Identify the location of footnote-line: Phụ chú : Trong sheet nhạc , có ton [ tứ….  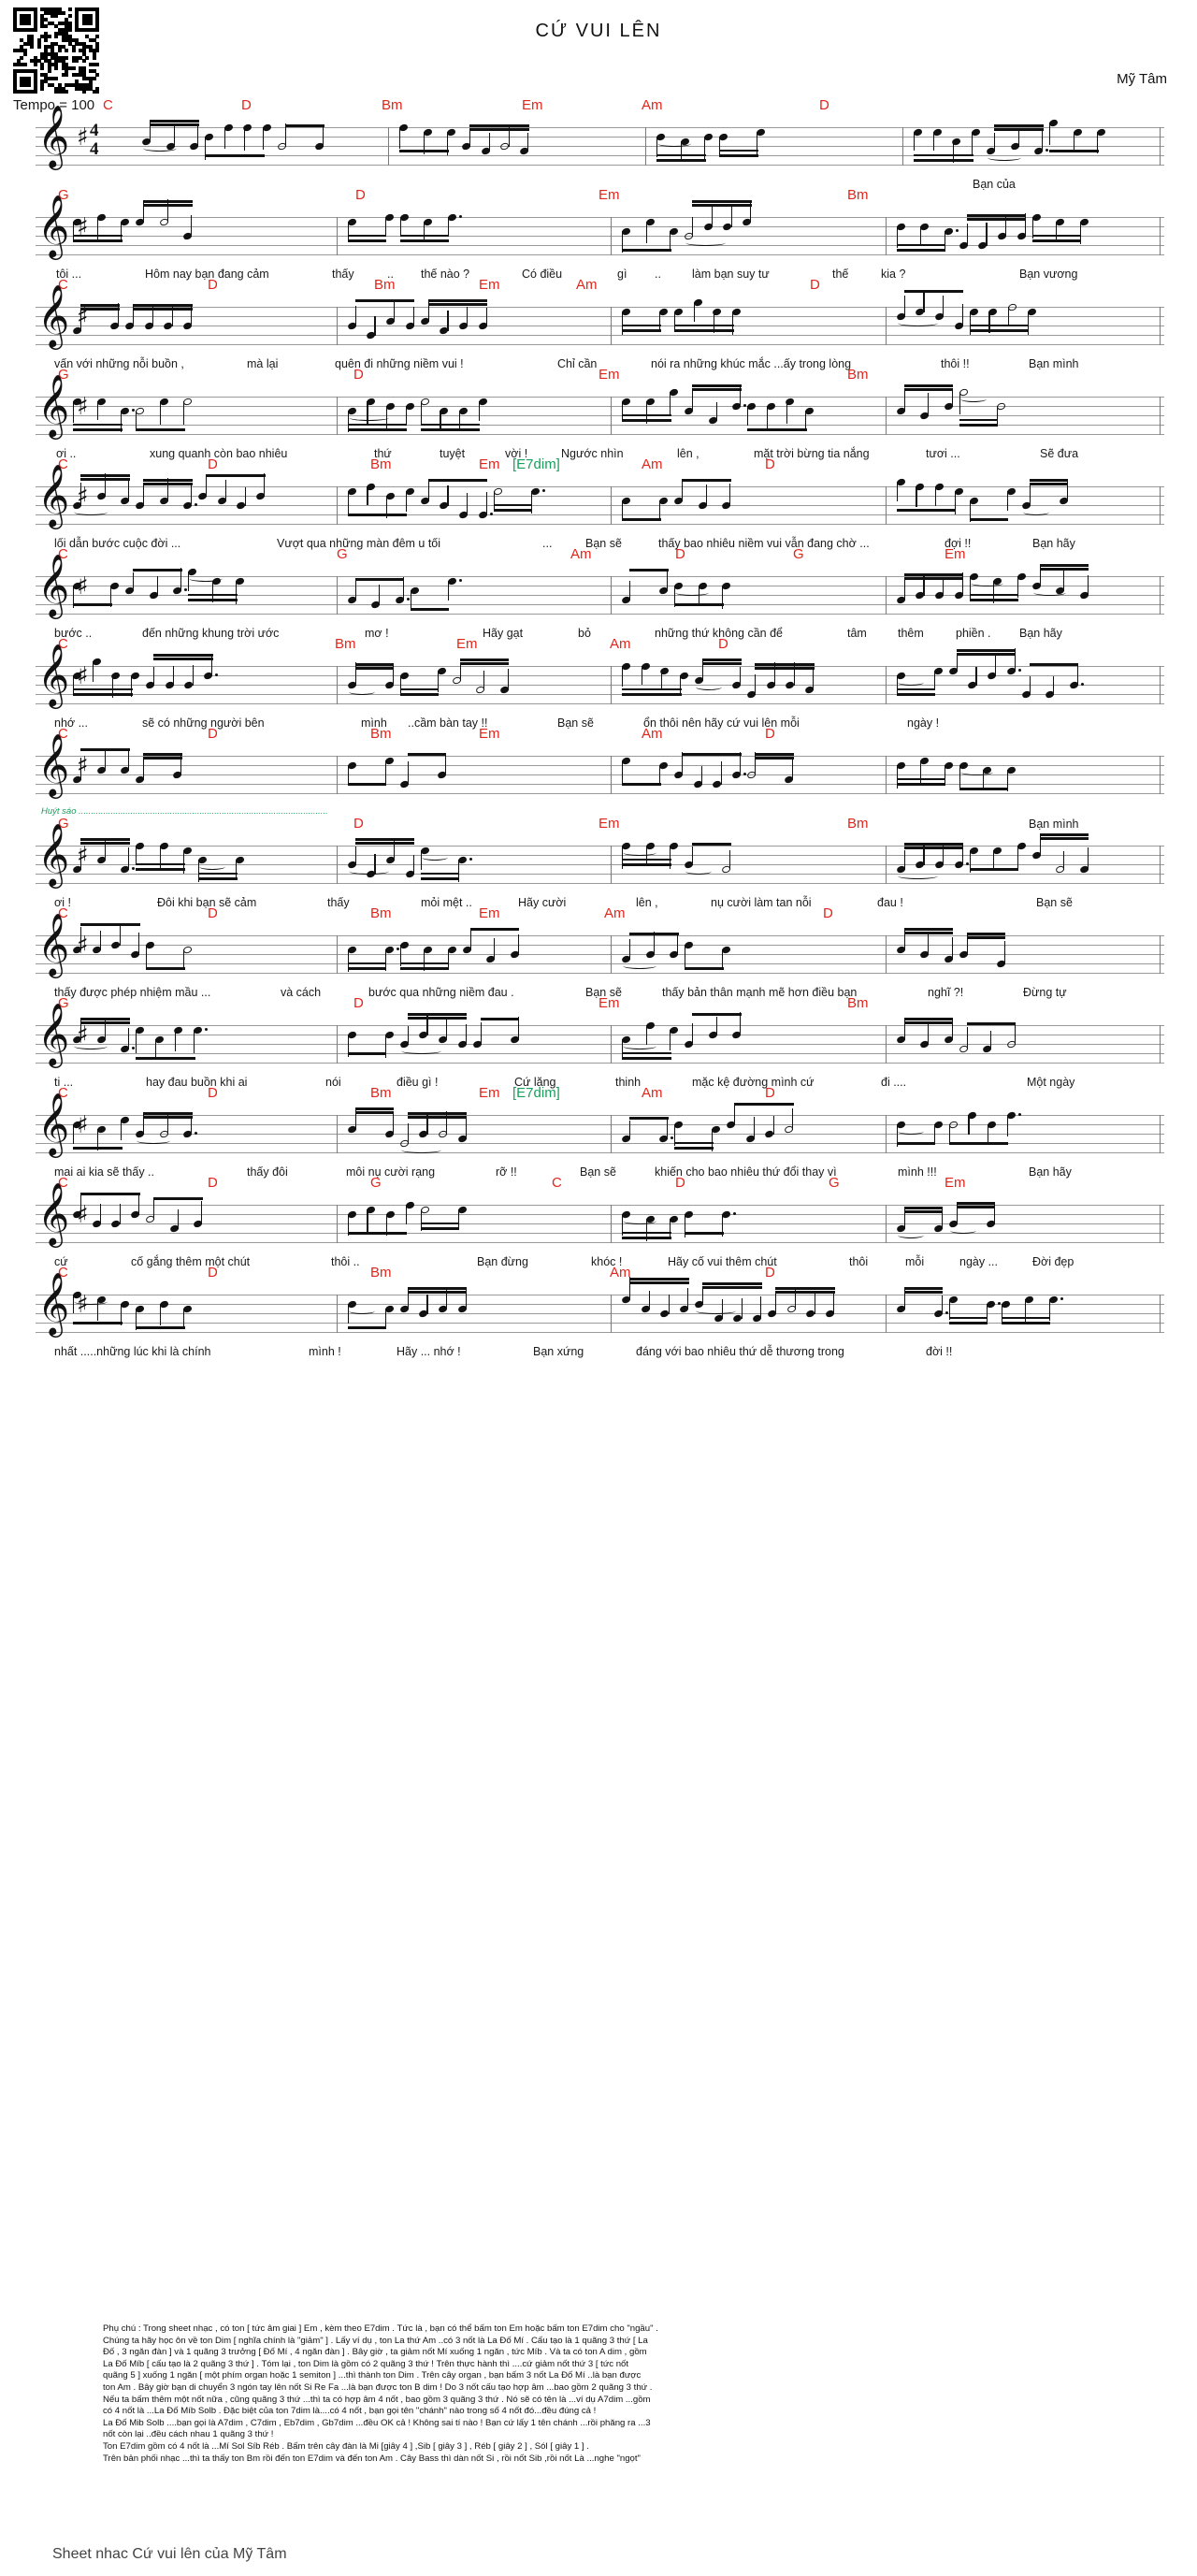
(380, 2328).